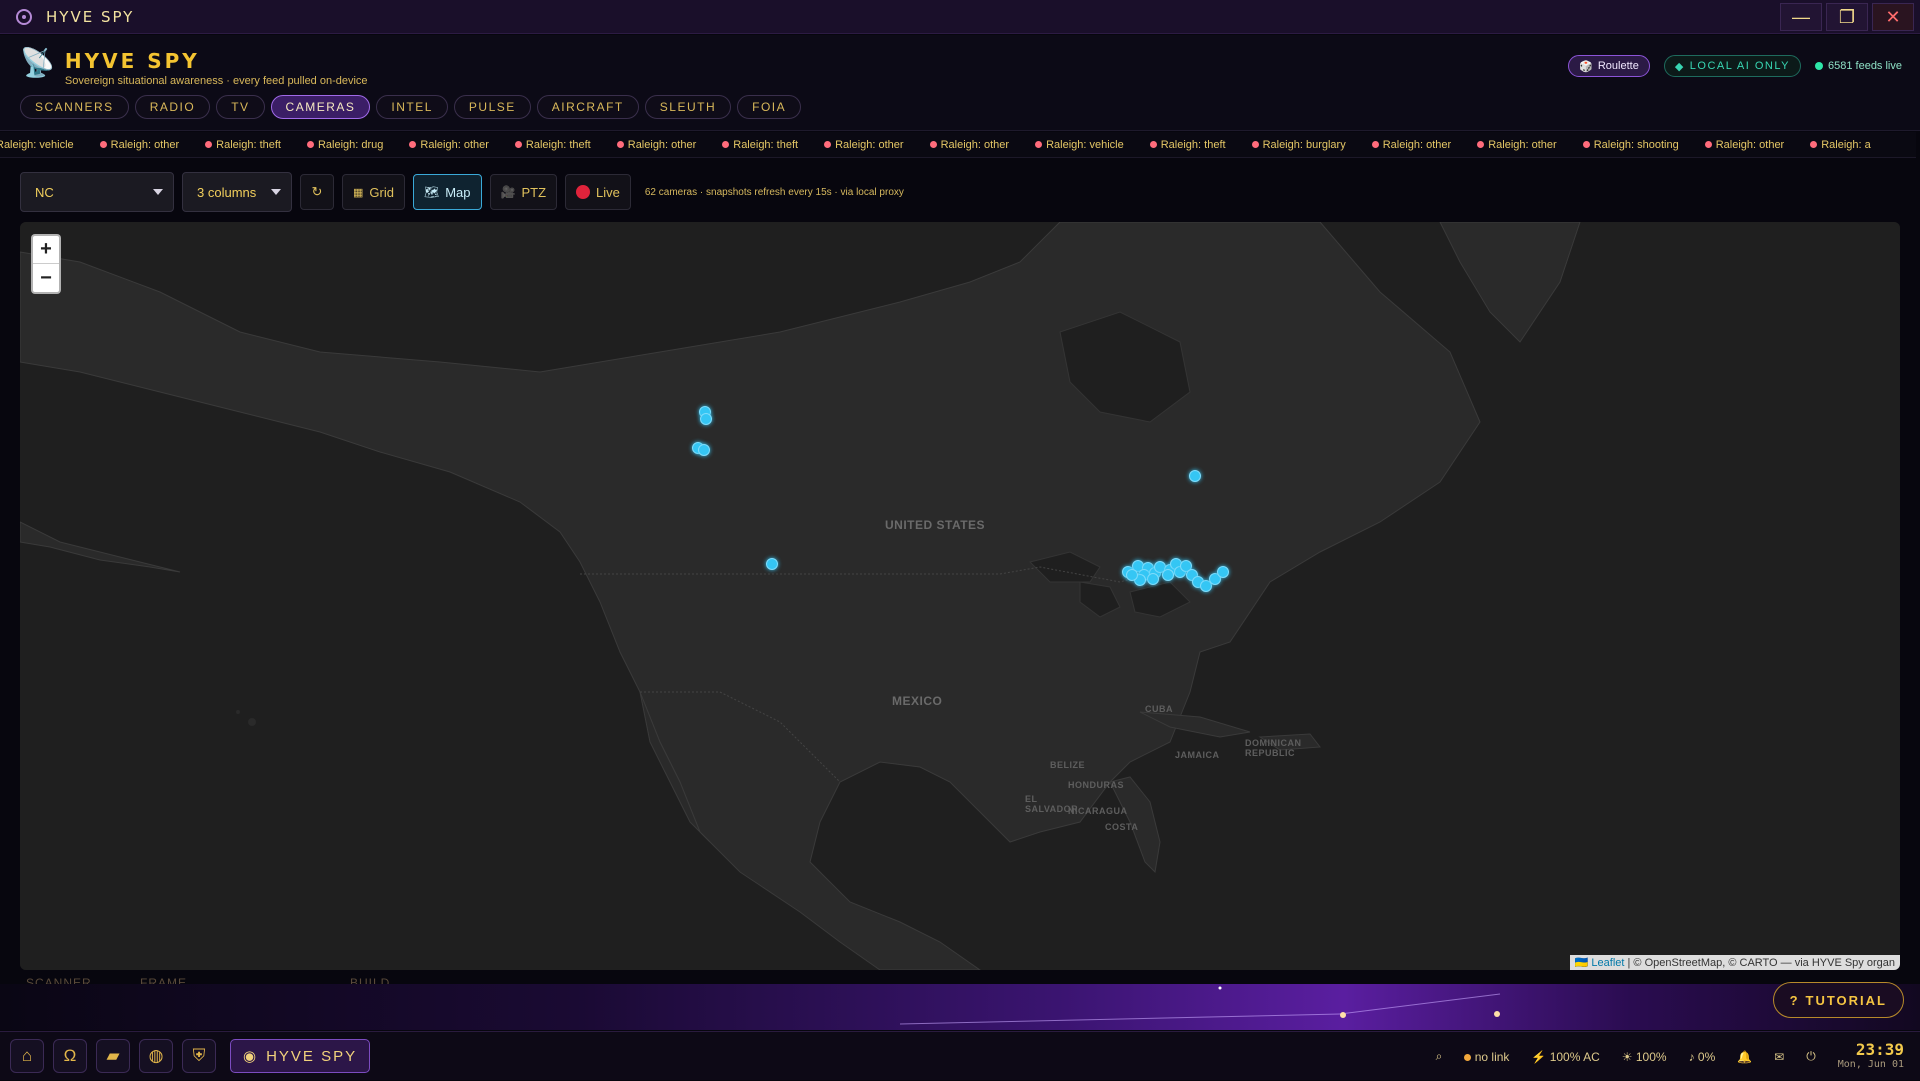 The height and width of the screenshot is (1081, 1920). What do you see at coordinates (508, 192) in the screenshot?
I see `camera-icon: 🎥` at bounding box center [508, 192].